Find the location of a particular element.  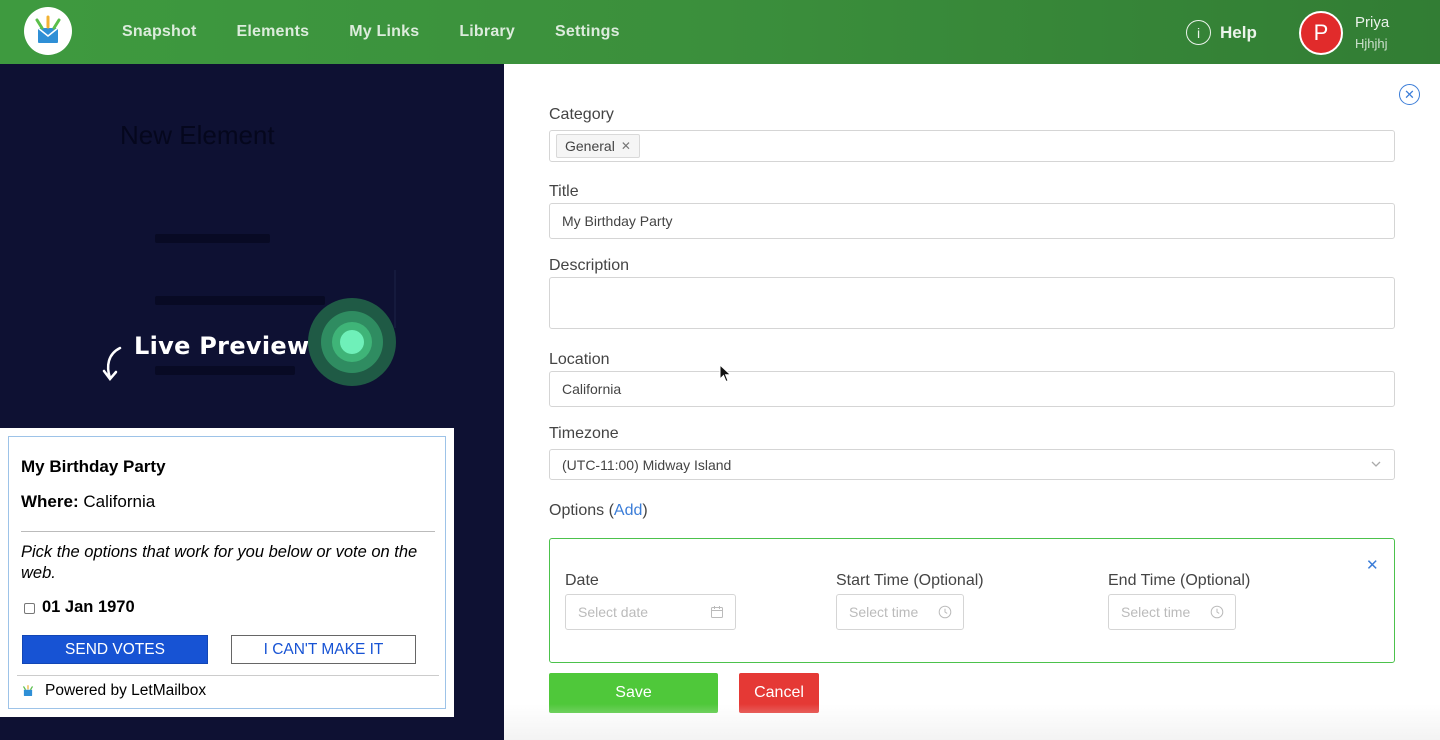

category-tag: General ✕ is located at coordinates (598, 146).